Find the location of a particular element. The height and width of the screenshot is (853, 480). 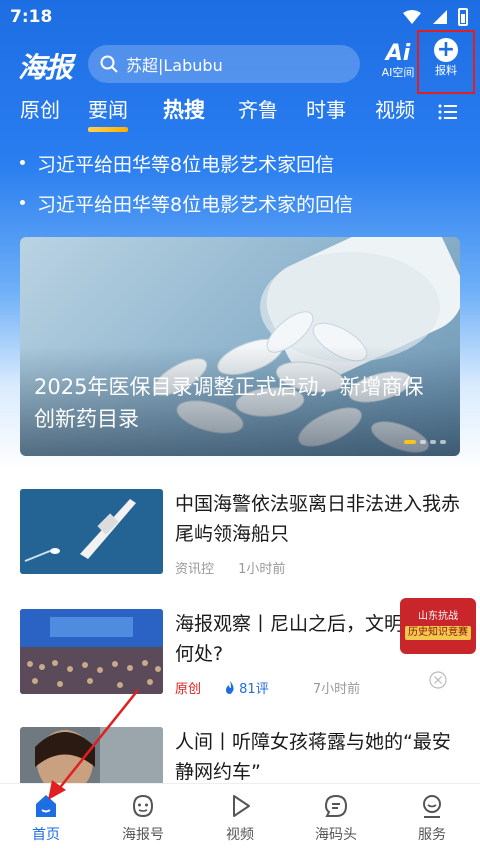

dismiss-icon is located at coordinates (438, 680).